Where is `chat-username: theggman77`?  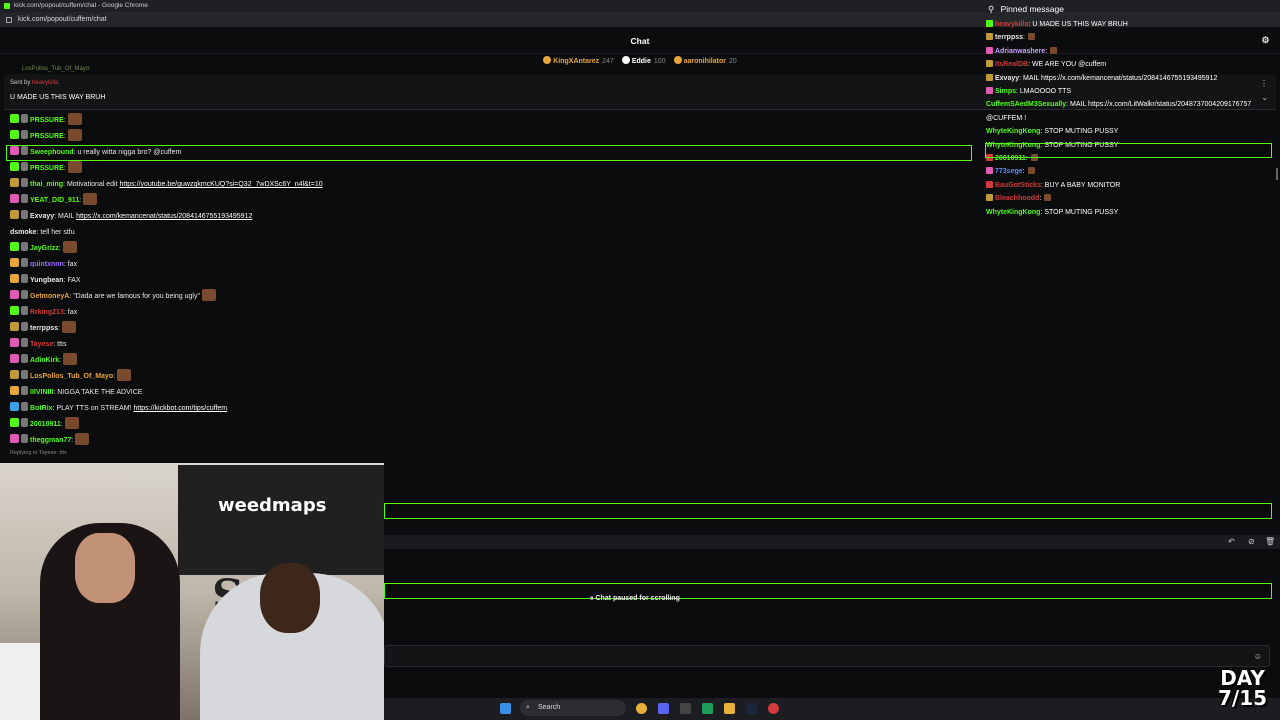
chat-username: theggman77 is located at coordinates (50, 440).